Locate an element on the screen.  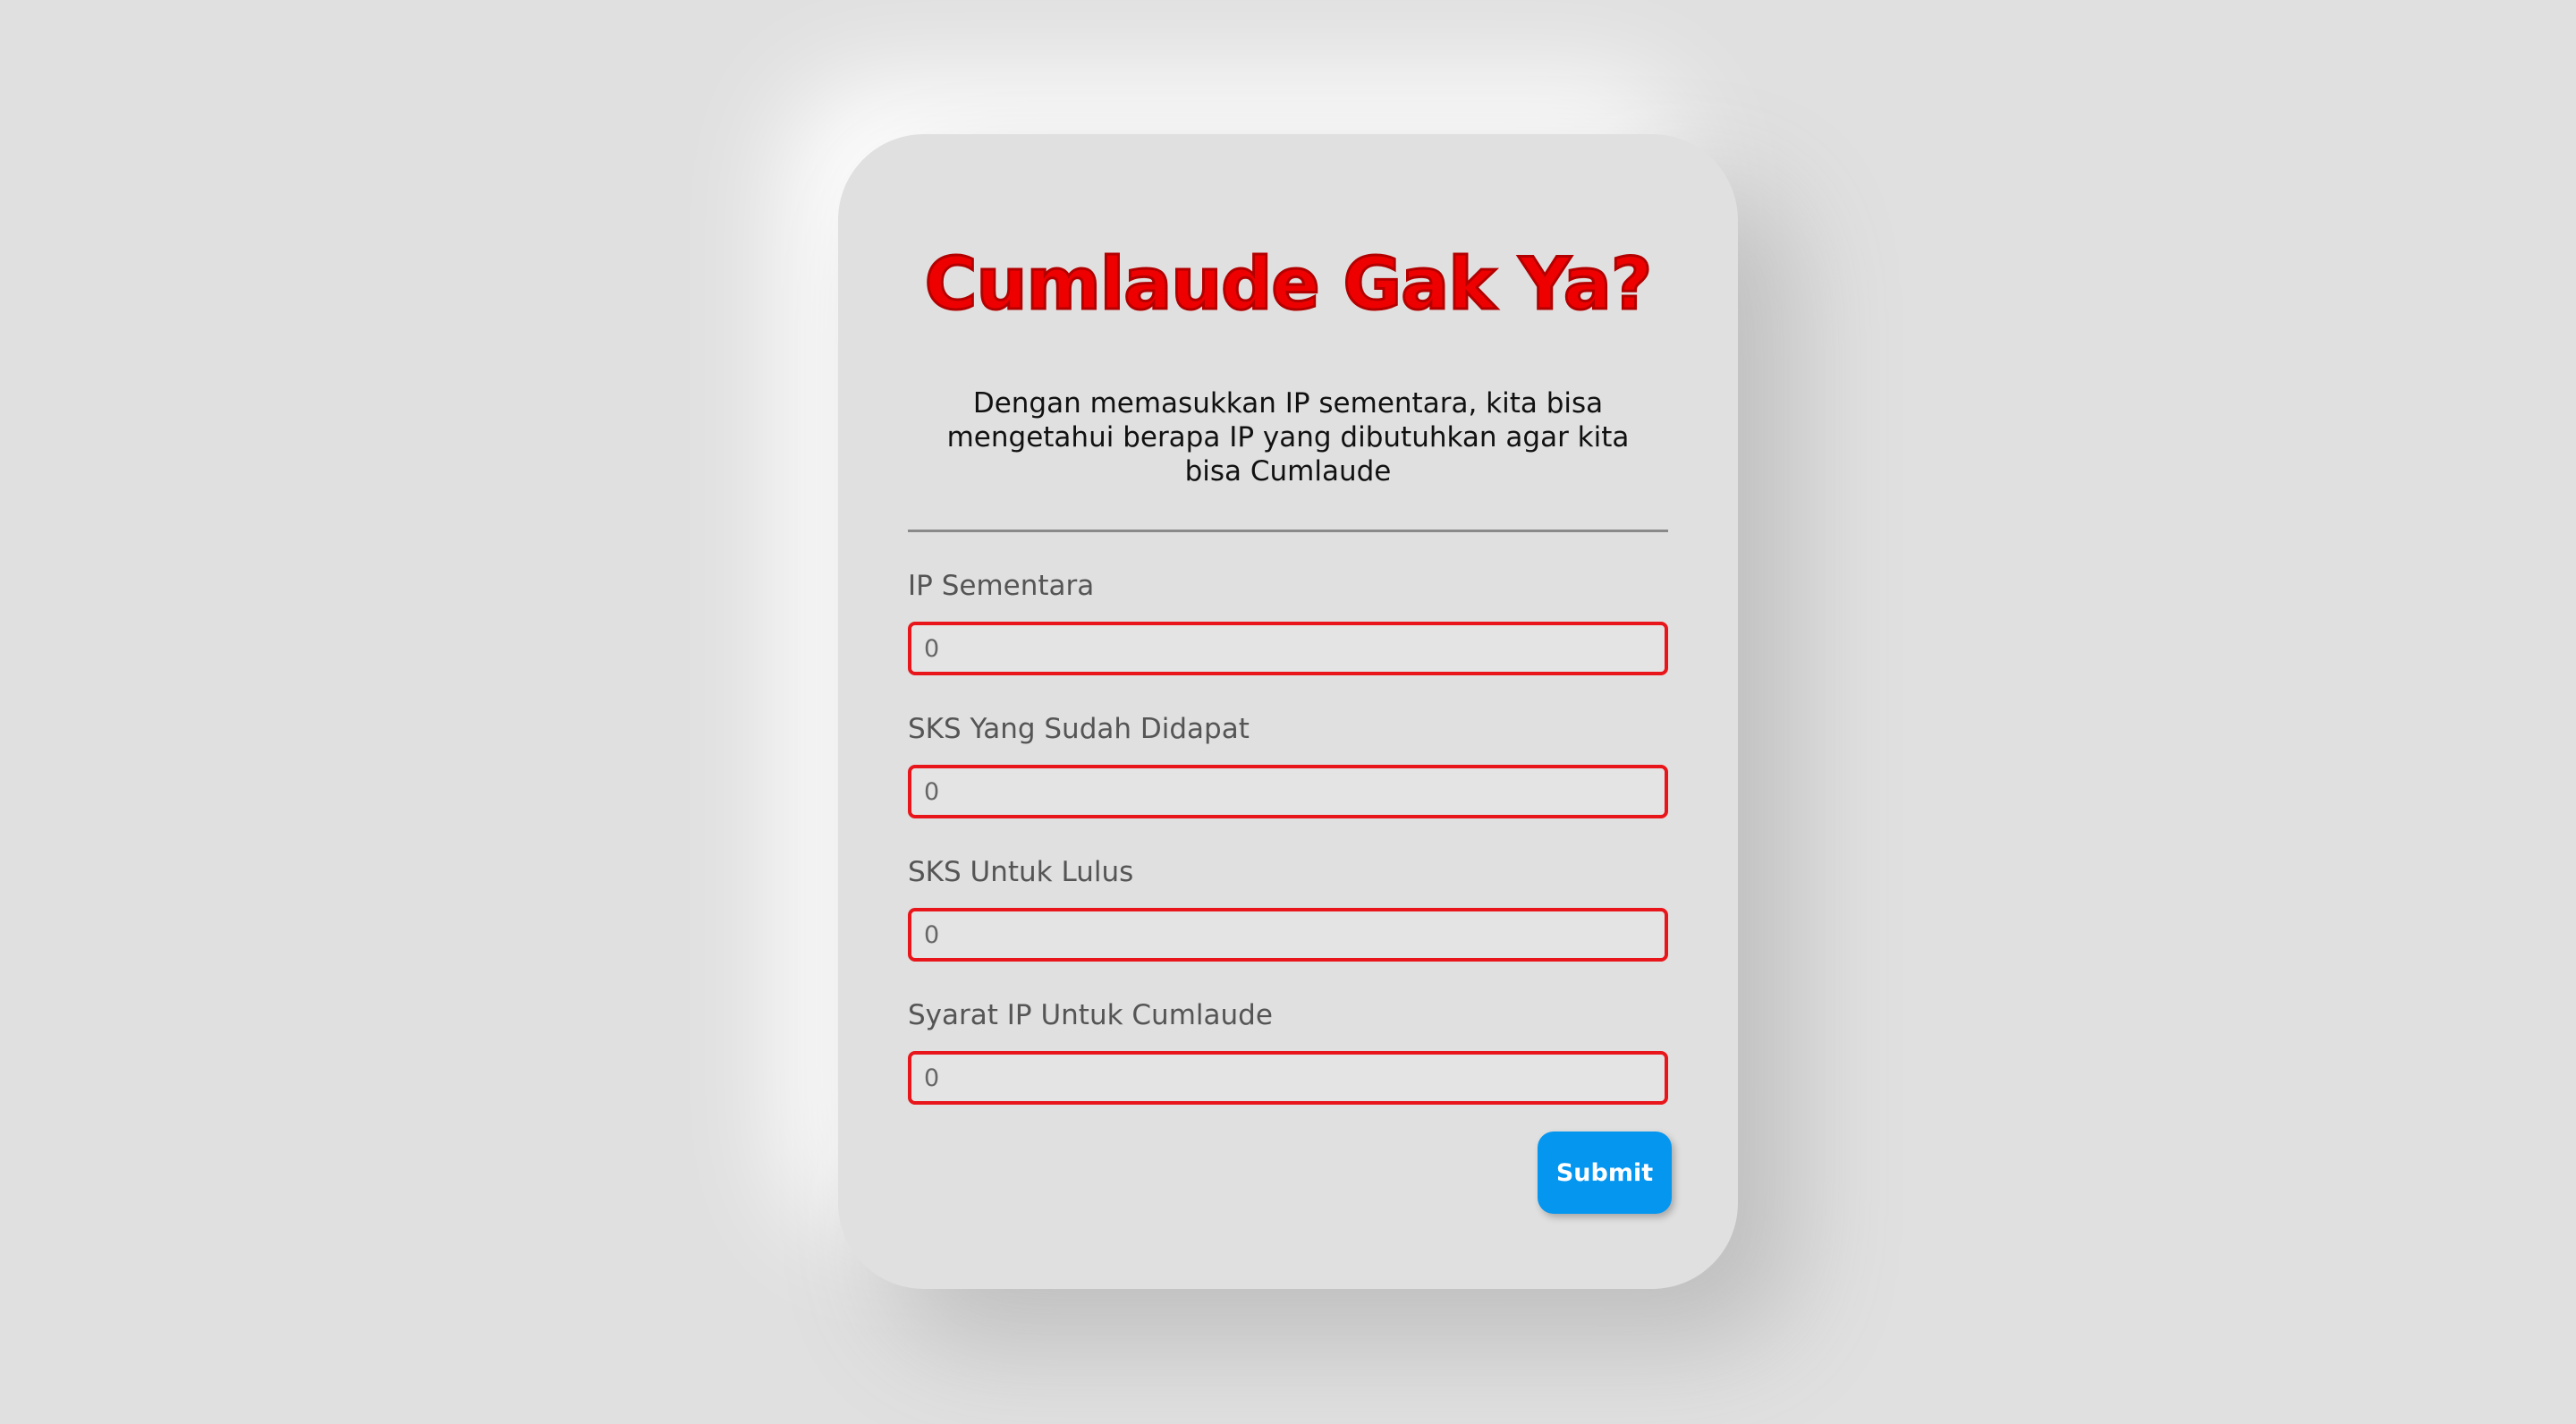
syarat-ip-input is located at coordinates (1288, 1078).